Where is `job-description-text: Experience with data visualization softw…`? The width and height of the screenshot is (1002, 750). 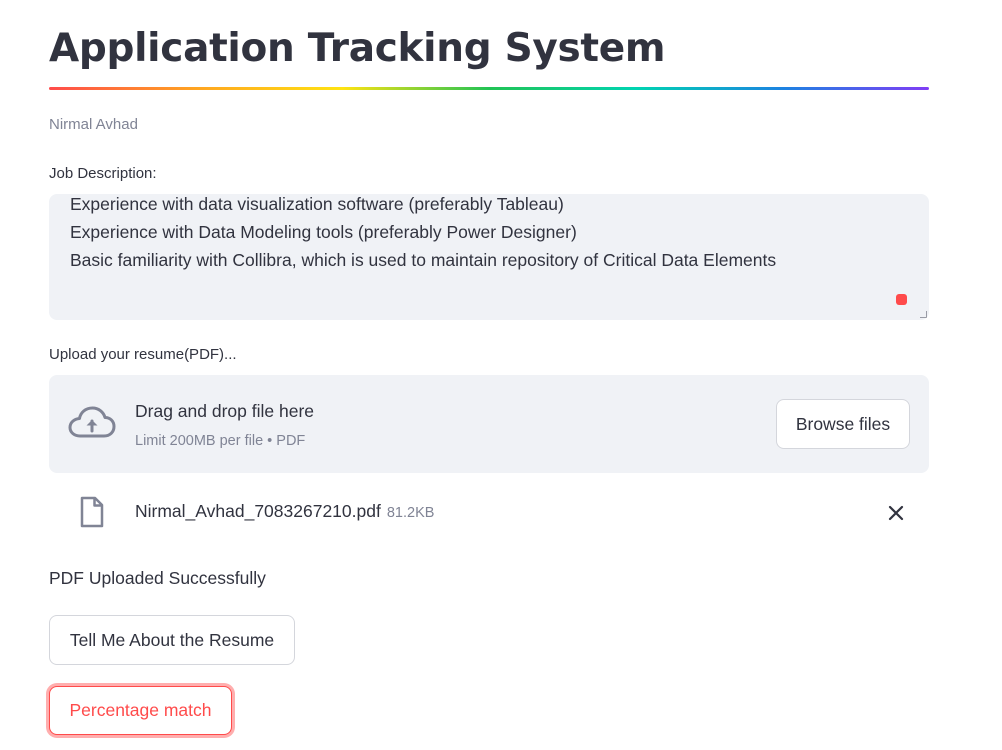 job-description-text: Experience with data visualization softw… is located at coordinates (490, 234).